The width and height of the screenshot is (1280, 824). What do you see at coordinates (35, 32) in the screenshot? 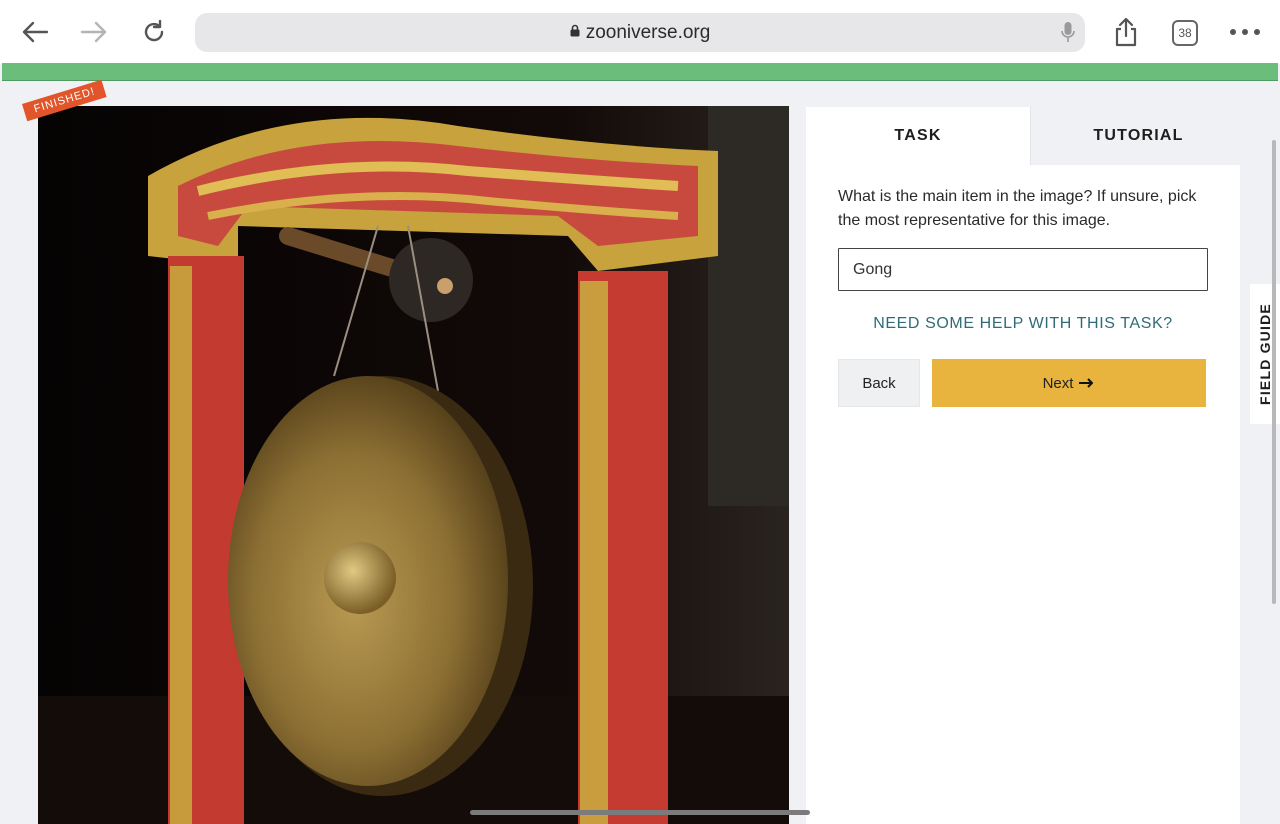
I see `back-arrow-icon` at bounding box center [35, 32].